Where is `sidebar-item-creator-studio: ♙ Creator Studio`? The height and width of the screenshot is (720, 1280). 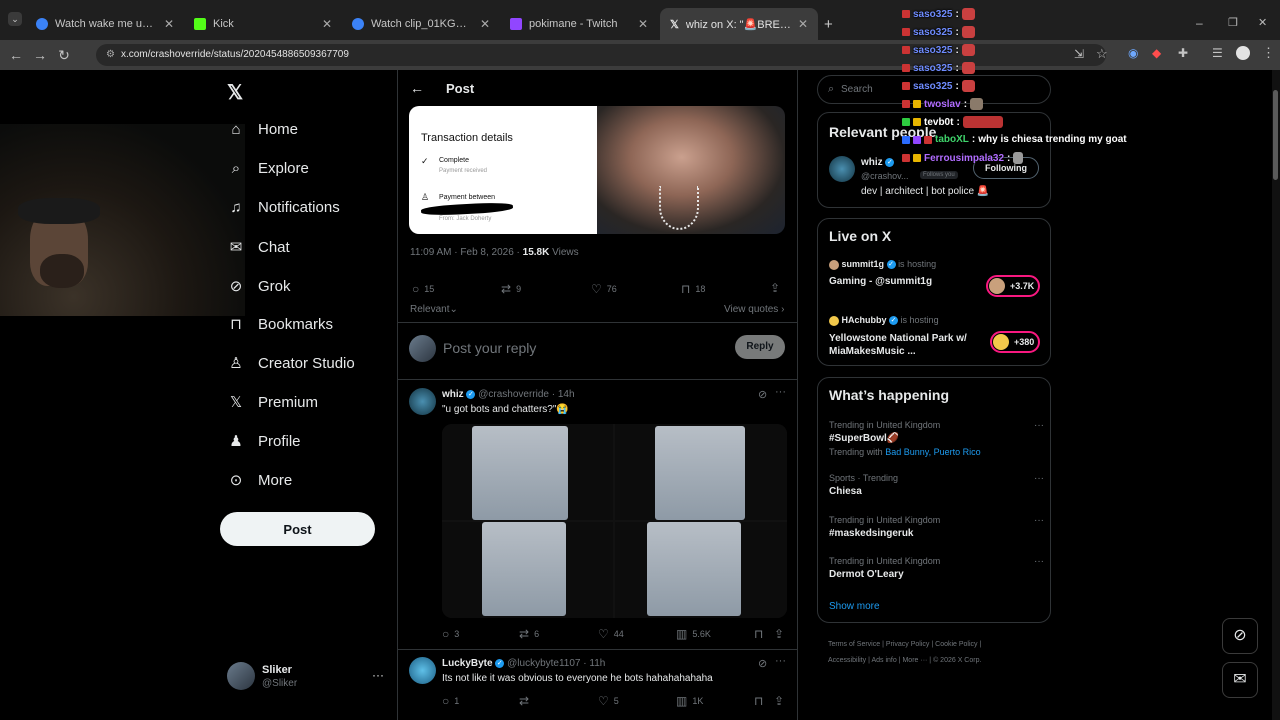 sidebar-item-creator-studio: ♙ Creator Studio is located at coordinates (291, 363).